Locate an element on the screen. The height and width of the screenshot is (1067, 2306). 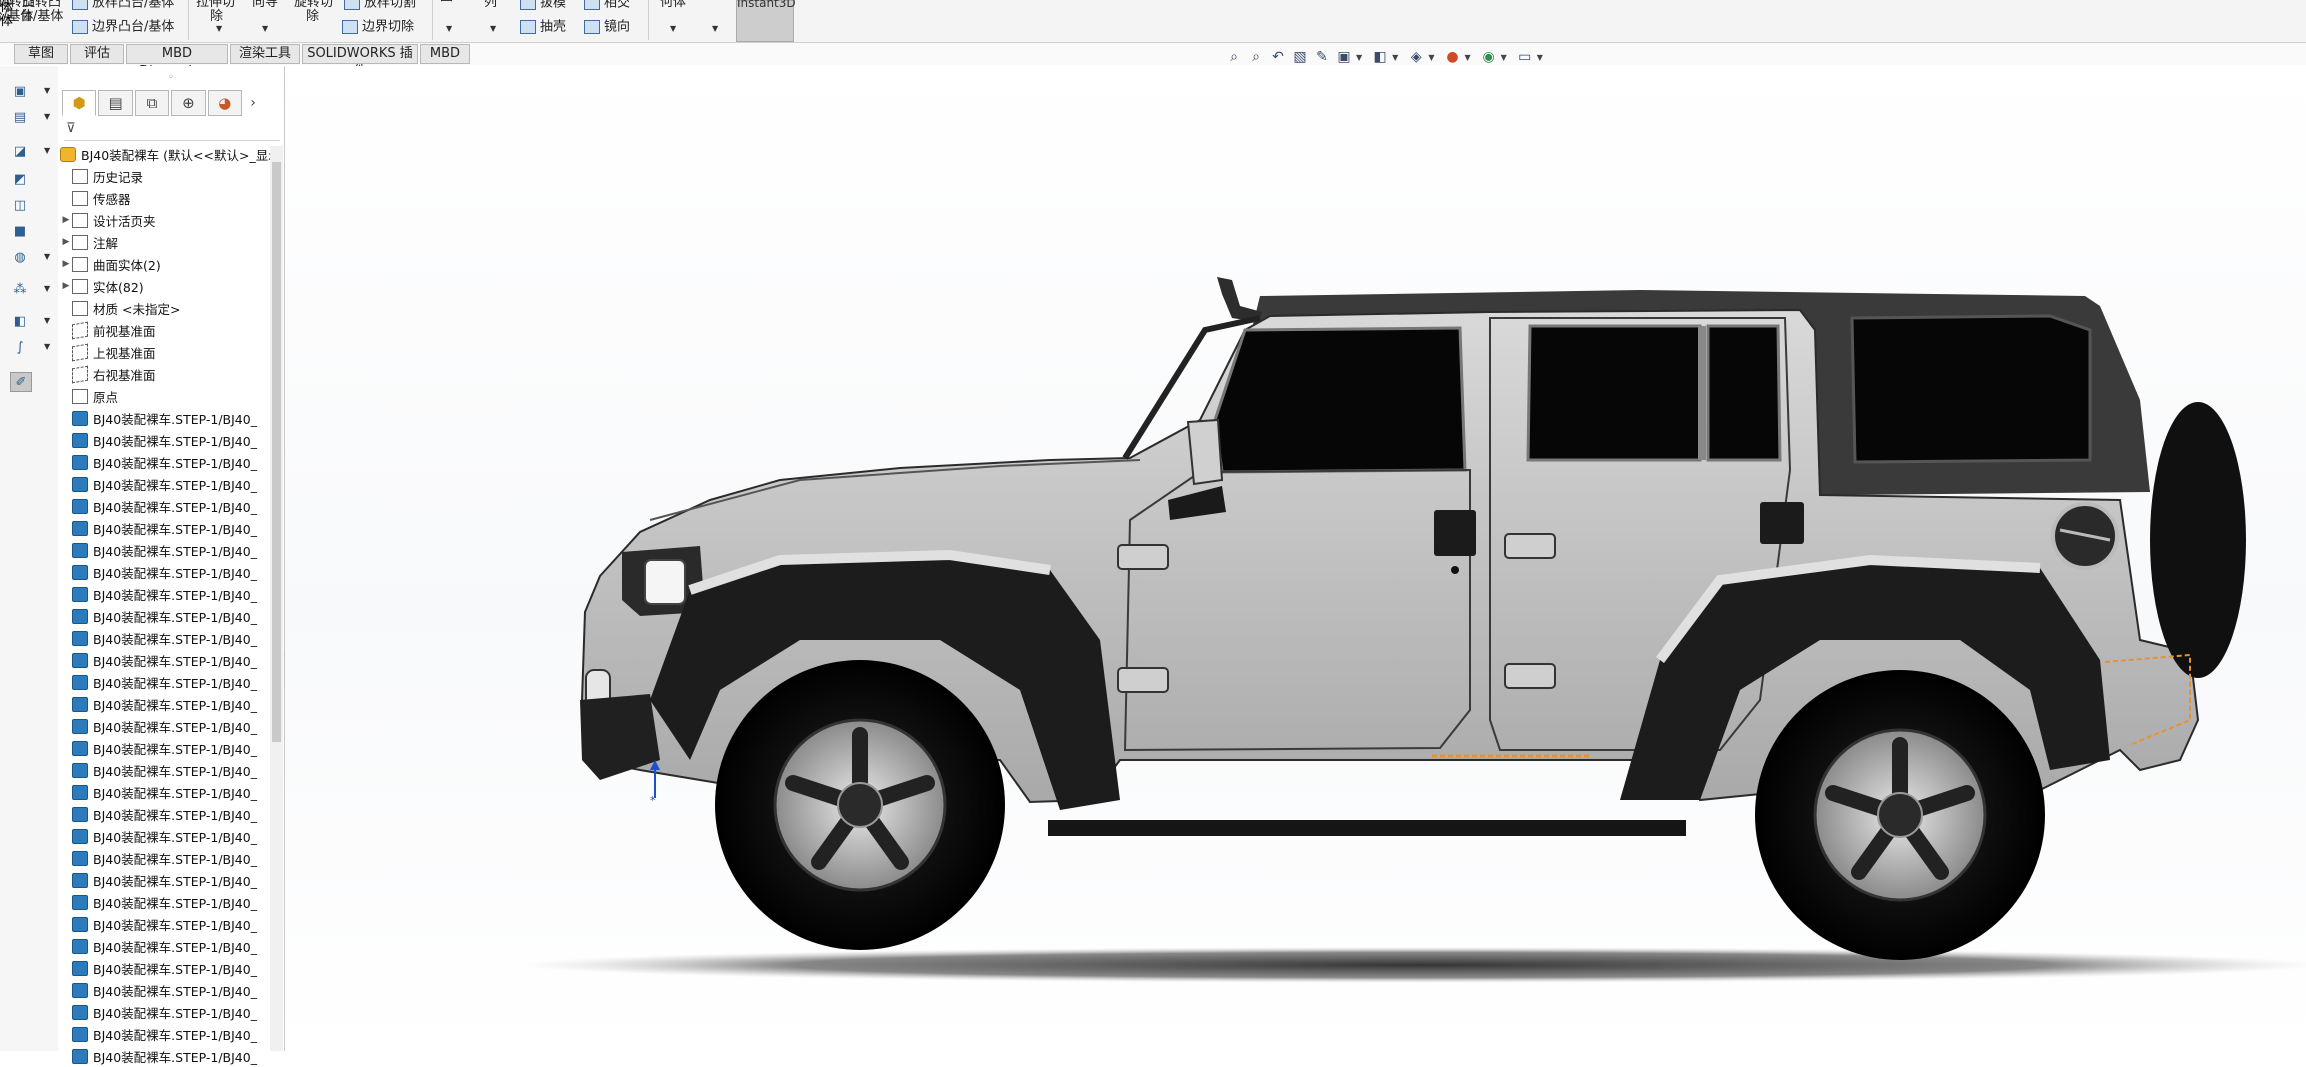
reference-geometry-dropdown-icon: ▼ is located at coordinates (673, 28).